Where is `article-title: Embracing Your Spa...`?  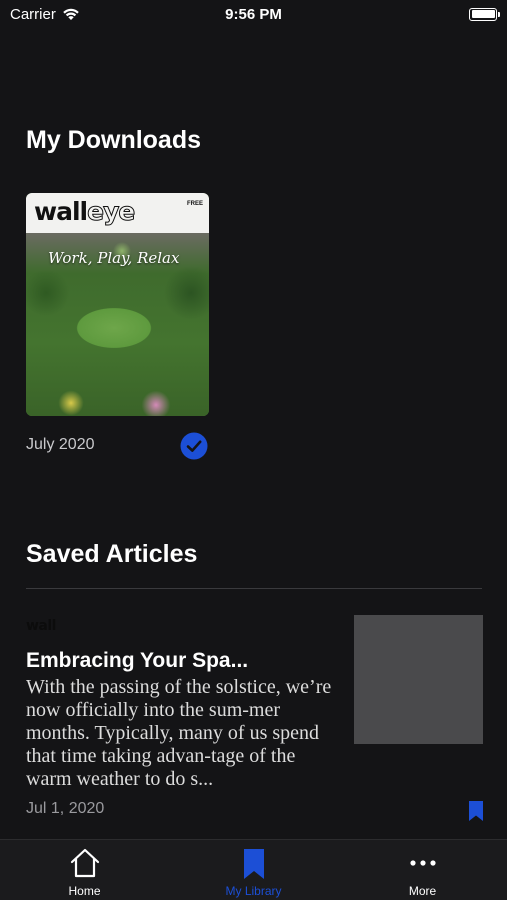 article-title: Embracing Your Spa... is located at coordinates (137, 660).